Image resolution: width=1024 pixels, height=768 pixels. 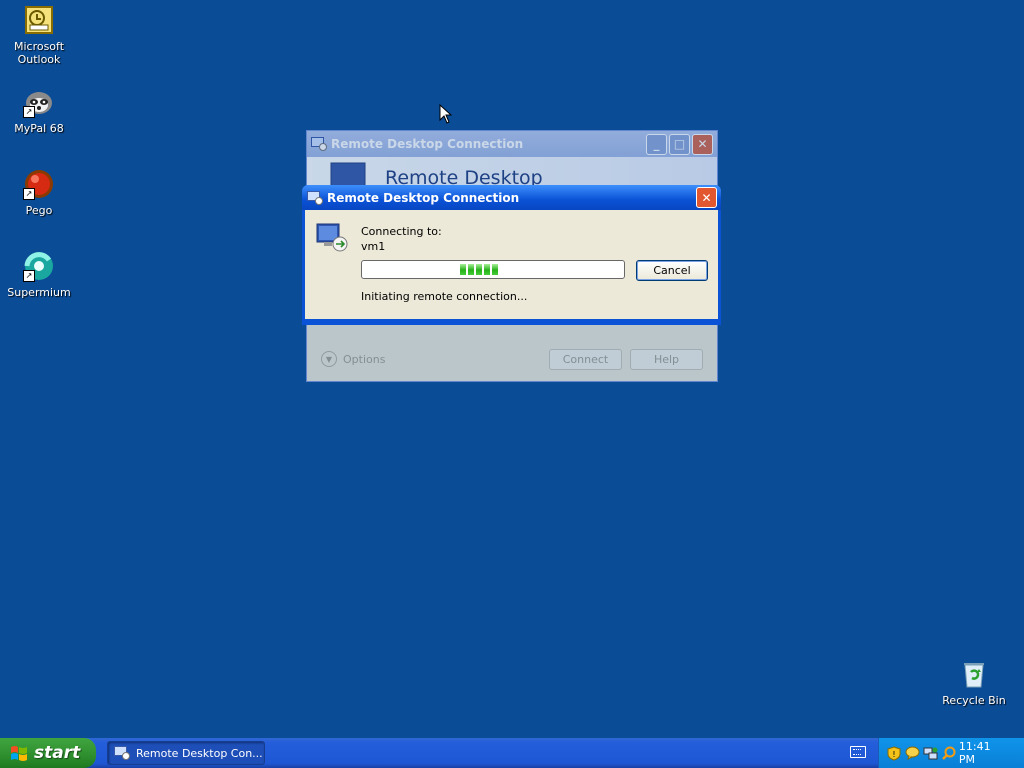 What do you see at coordinates (512, 753) in the screenshot?
I see `taskbar: start Remote Desktop Con... ! 11:41 PM` at bounding box center [512, 753].